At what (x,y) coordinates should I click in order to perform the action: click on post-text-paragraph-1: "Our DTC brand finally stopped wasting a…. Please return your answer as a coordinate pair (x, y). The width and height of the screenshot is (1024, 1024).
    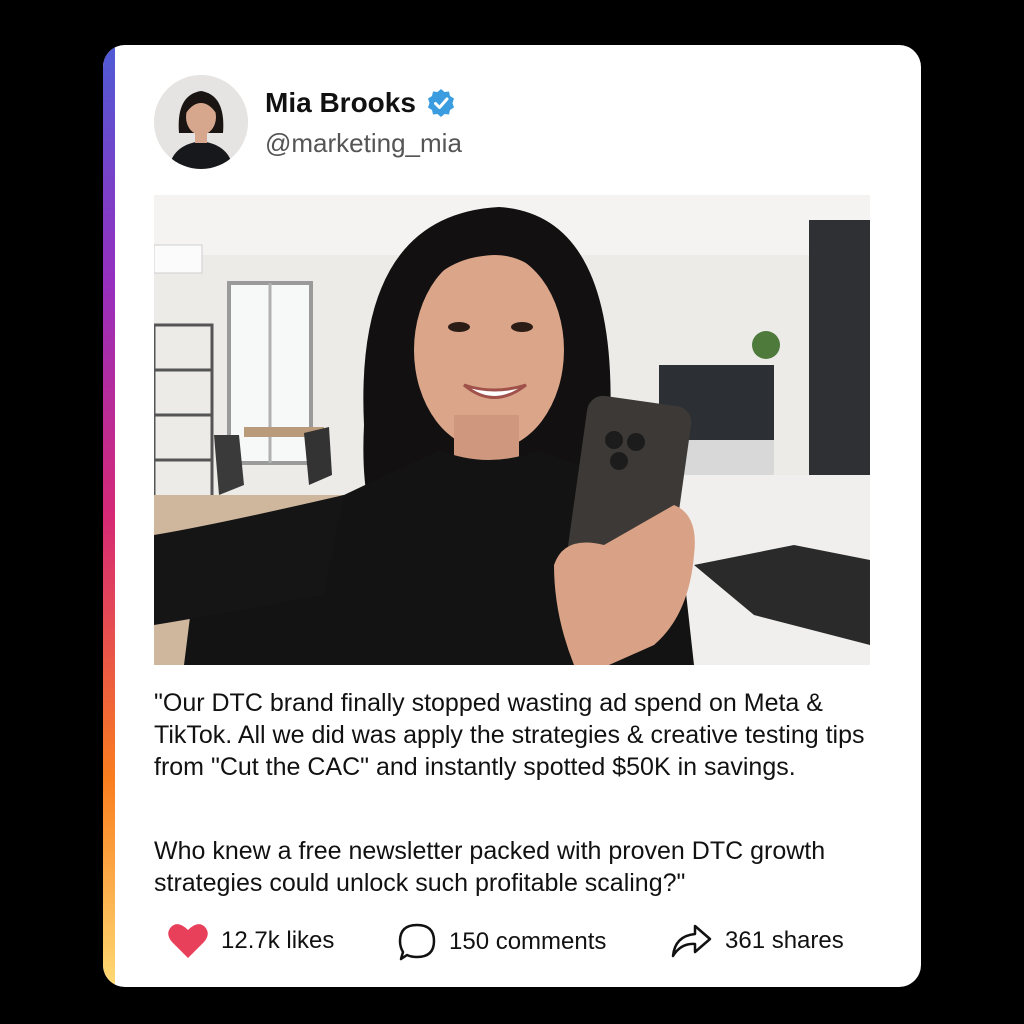
    Looking at the image, I should click on (509, 735).